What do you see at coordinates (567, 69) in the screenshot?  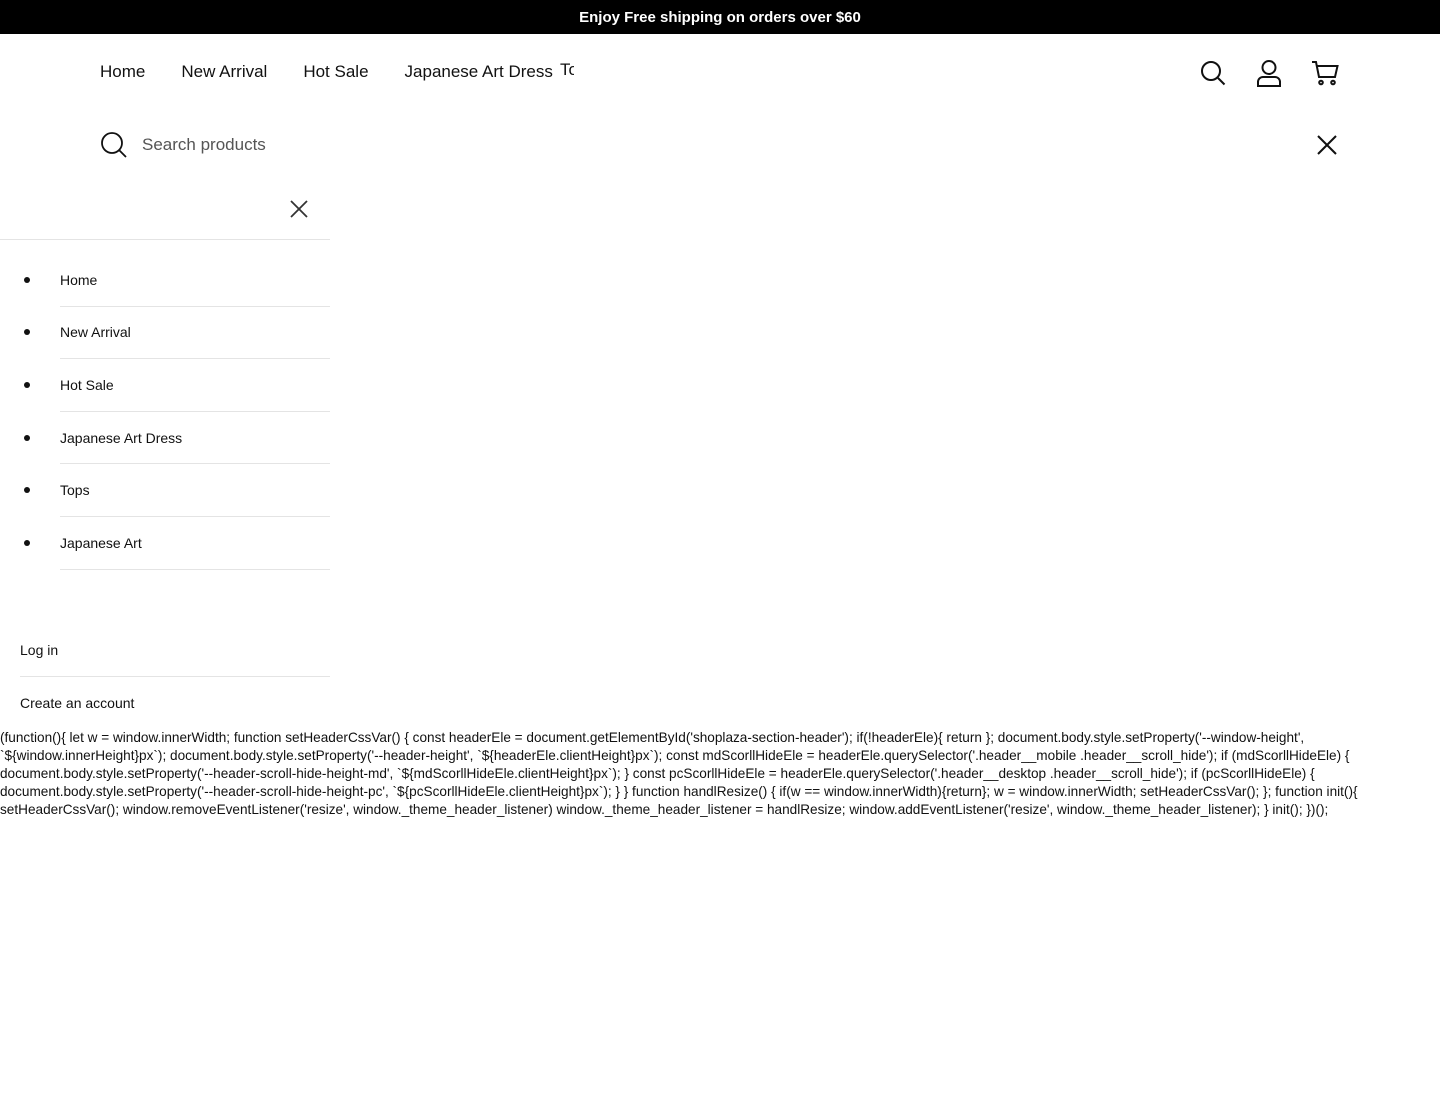 I see `nav-item-clipped-label: Tops` at bounding box center [567, 69].